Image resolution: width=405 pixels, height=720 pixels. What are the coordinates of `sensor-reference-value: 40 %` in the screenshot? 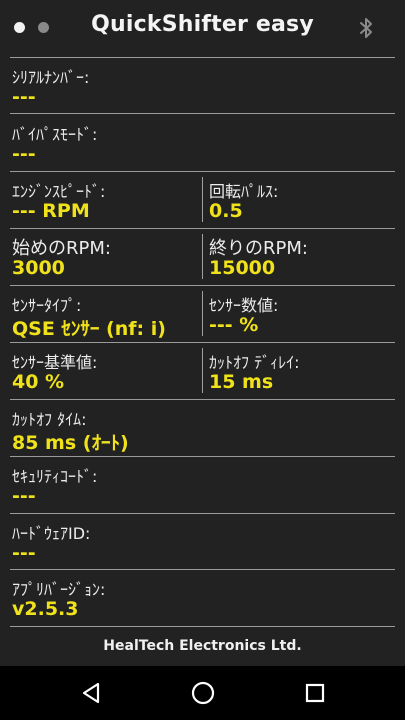 It's located at (38, 382).